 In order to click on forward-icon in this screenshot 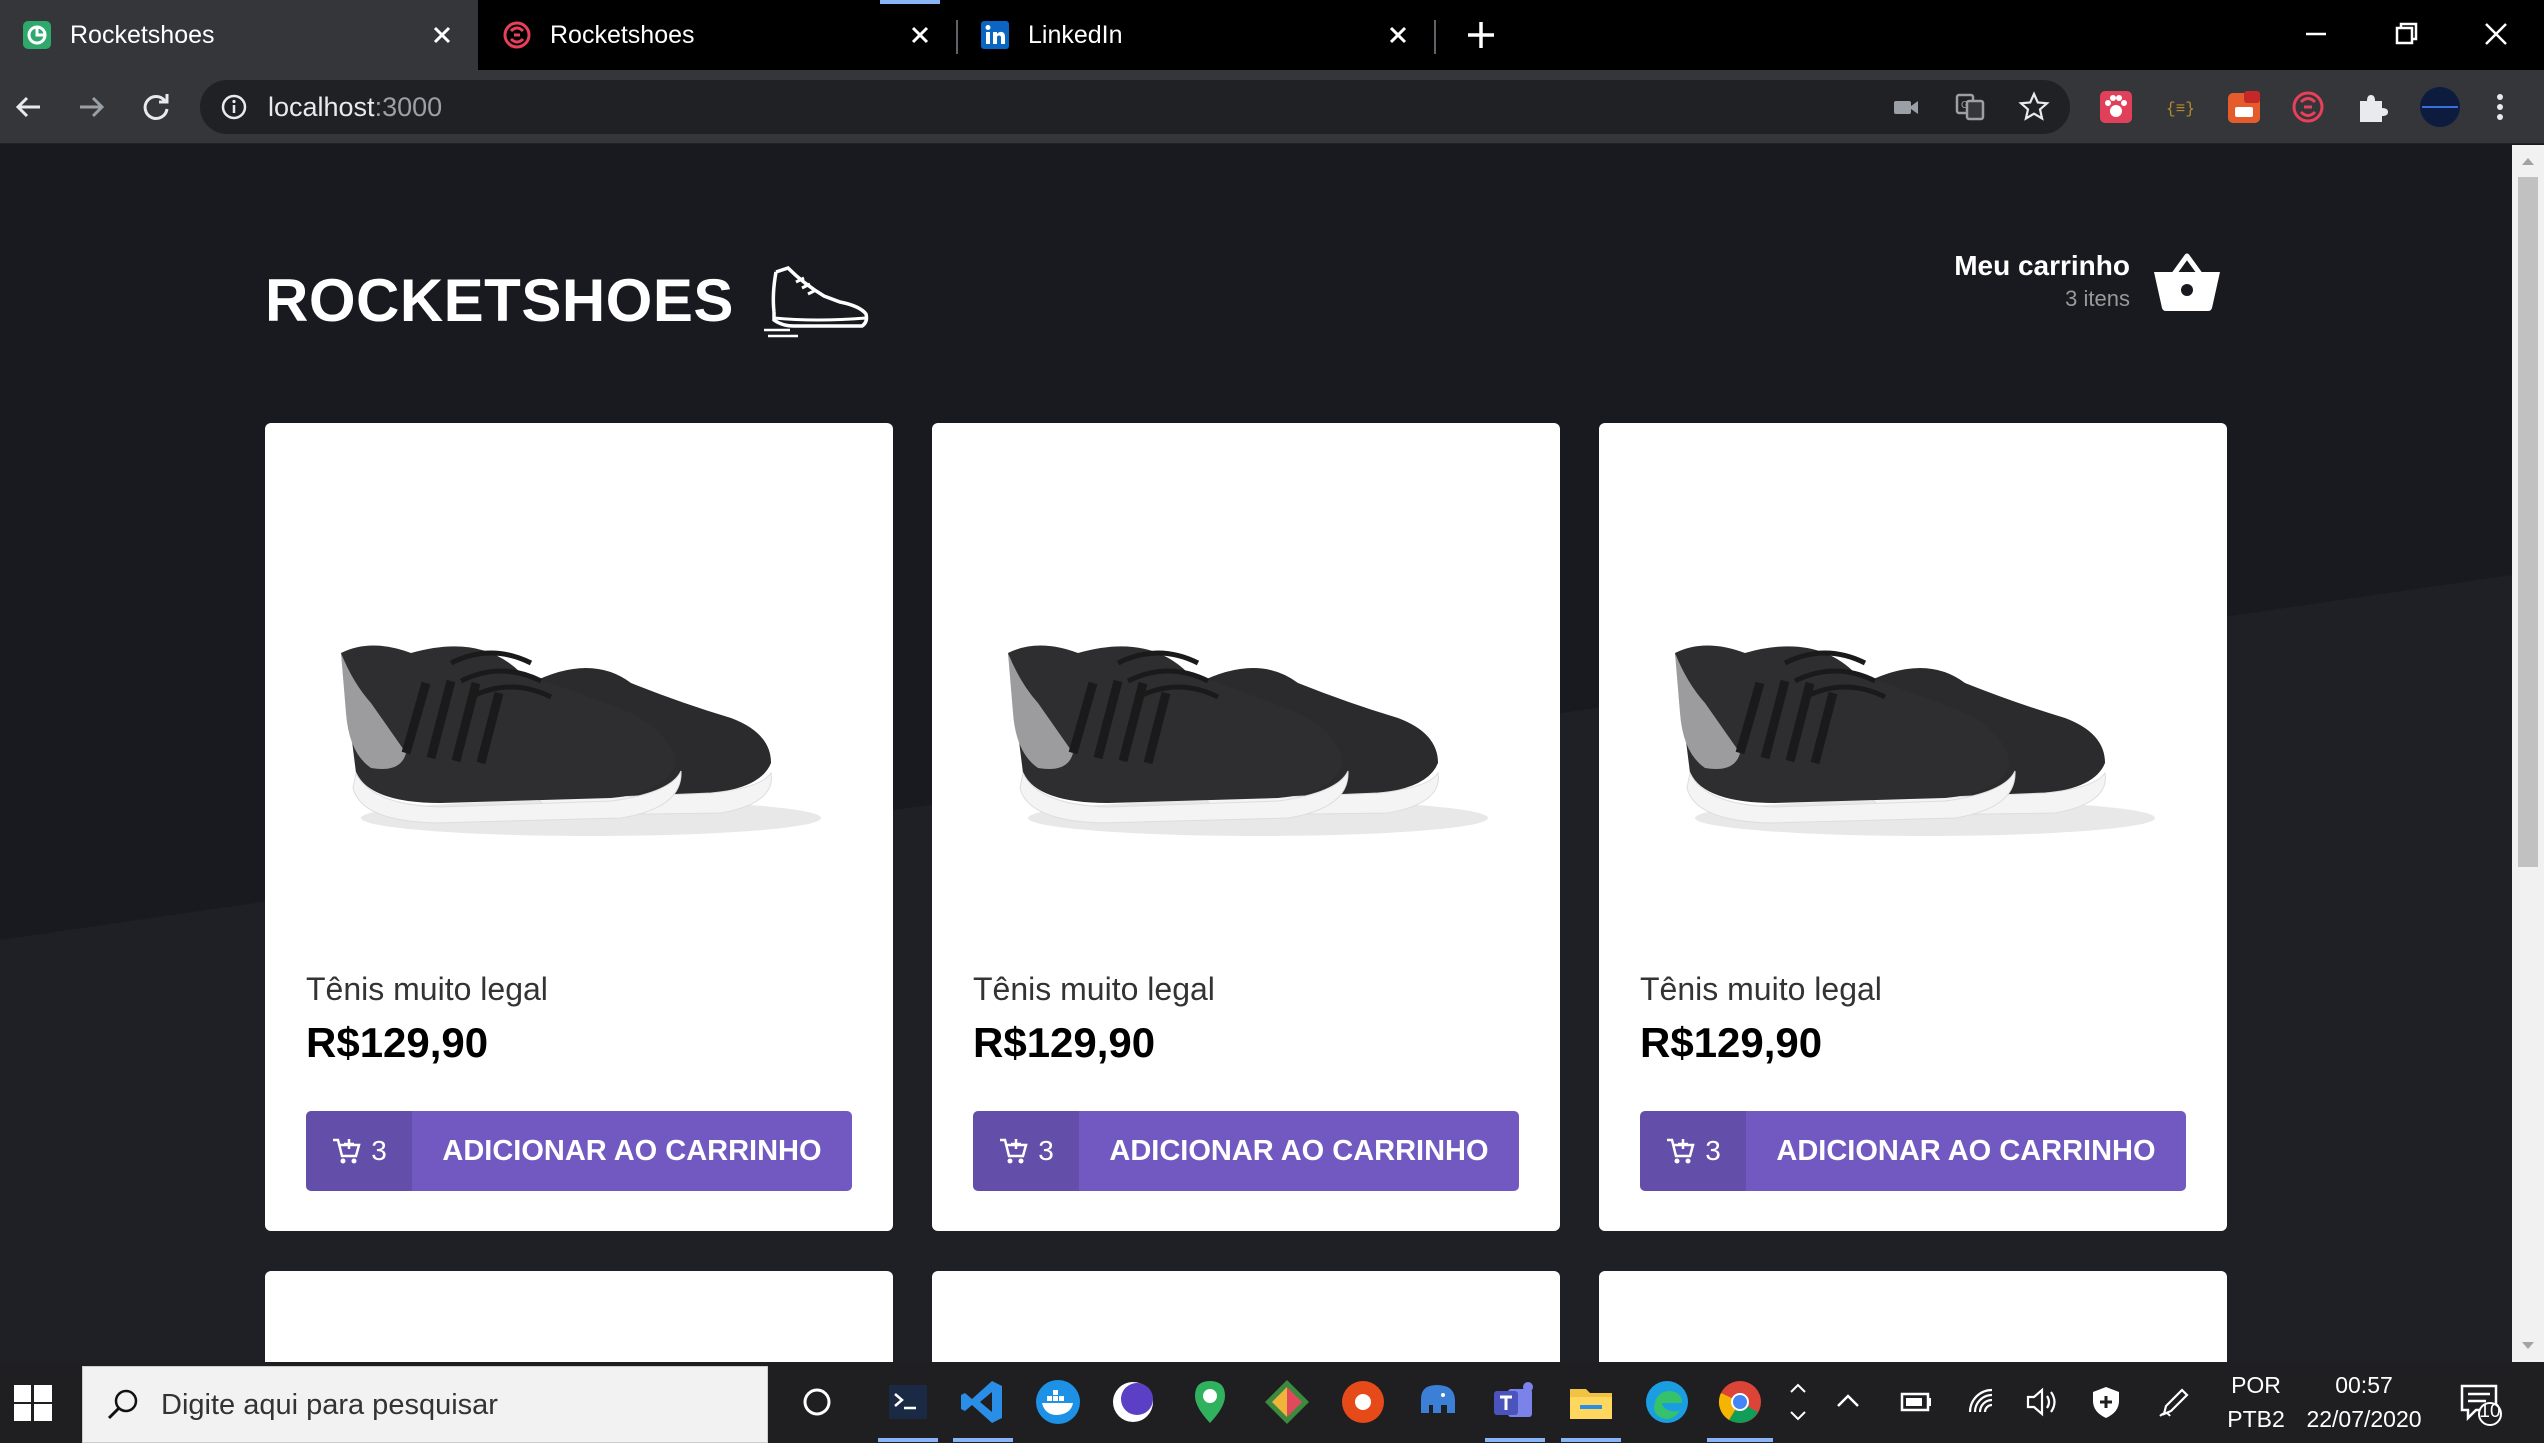, I will do `click(92, 107)`.